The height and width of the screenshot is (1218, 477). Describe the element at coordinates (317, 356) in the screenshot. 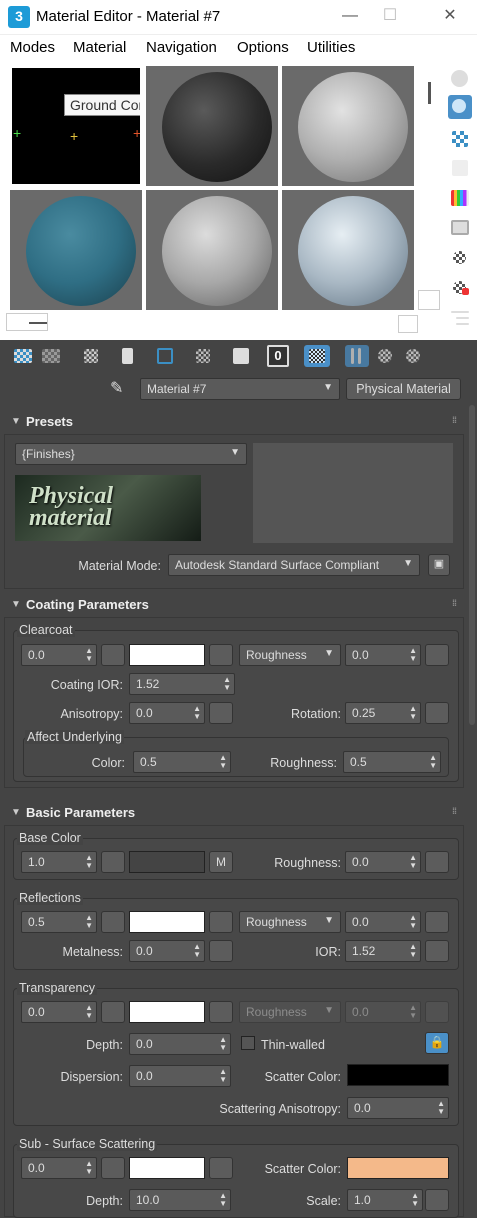

I see `show-shaded-material-icon` at that location.